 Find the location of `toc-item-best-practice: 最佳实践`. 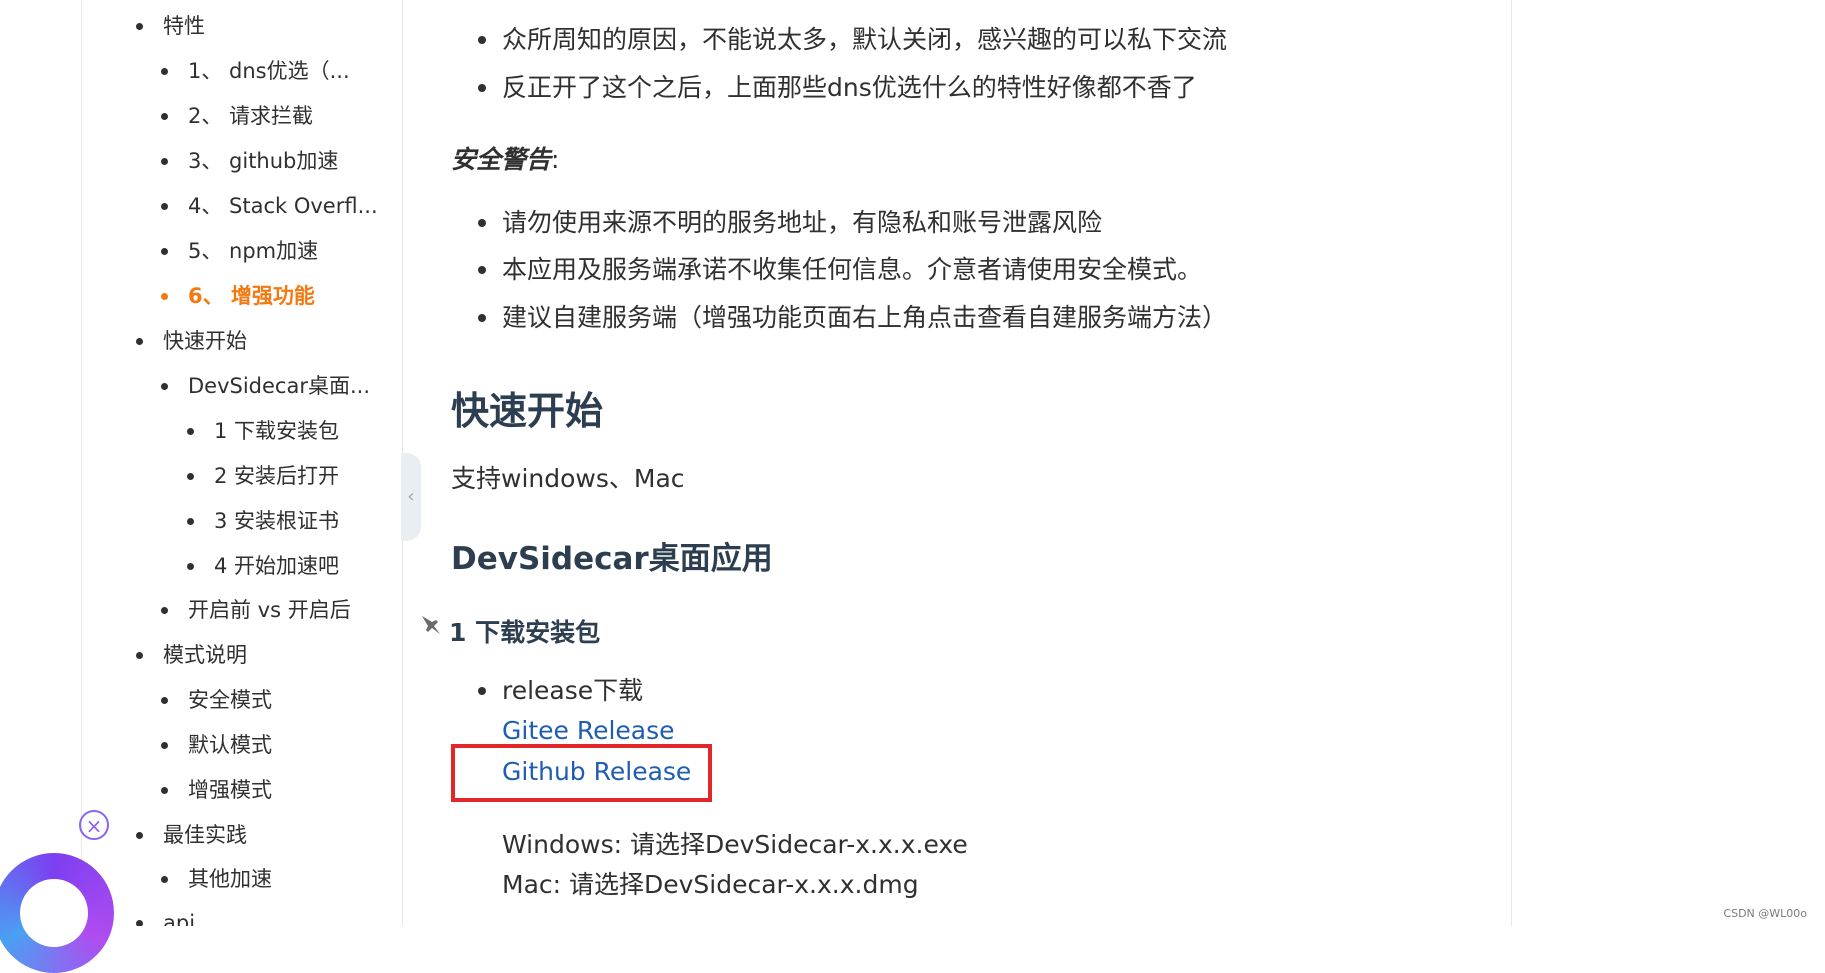

toc-item-best-practice: 最佳实践 is located at coordinates (191, 835).